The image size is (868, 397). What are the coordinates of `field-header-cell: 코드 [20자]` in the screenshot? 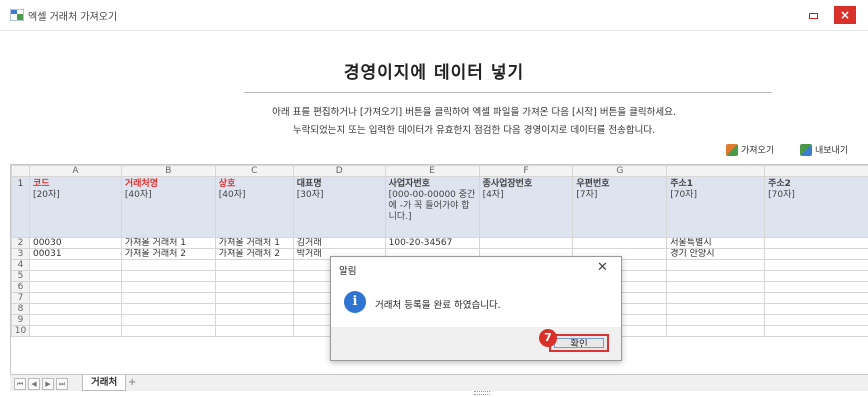 It's located at (75, 207).